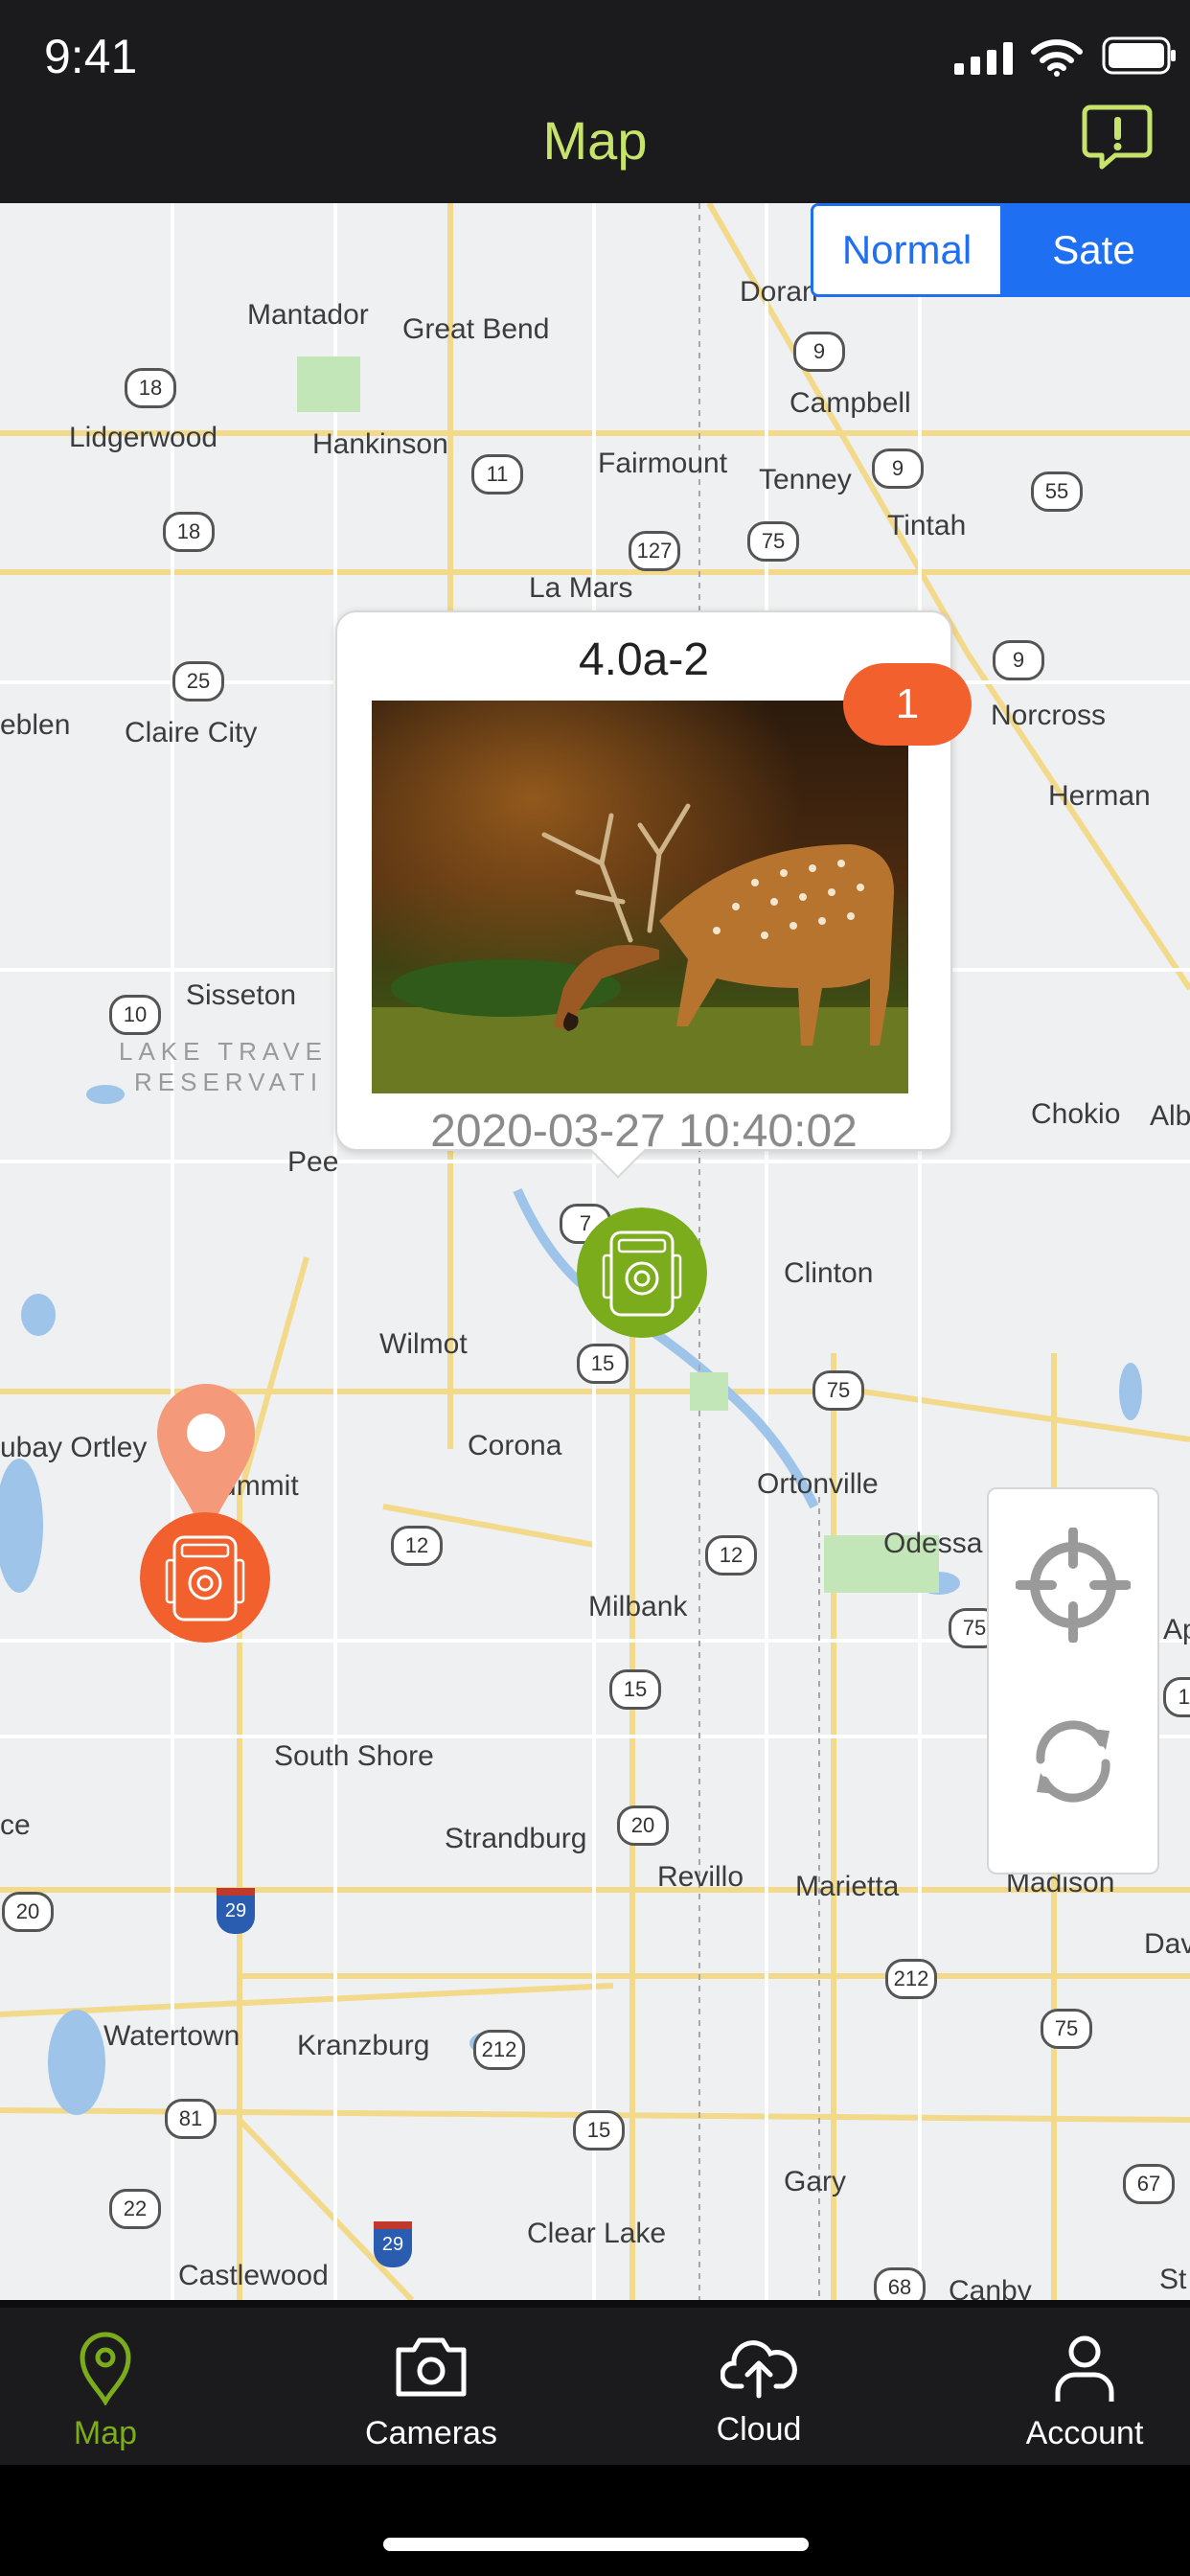 The height and width of the screenshot is (2576, 1190). I want to click on place-label: Kranzburg, so click(364, 2045).